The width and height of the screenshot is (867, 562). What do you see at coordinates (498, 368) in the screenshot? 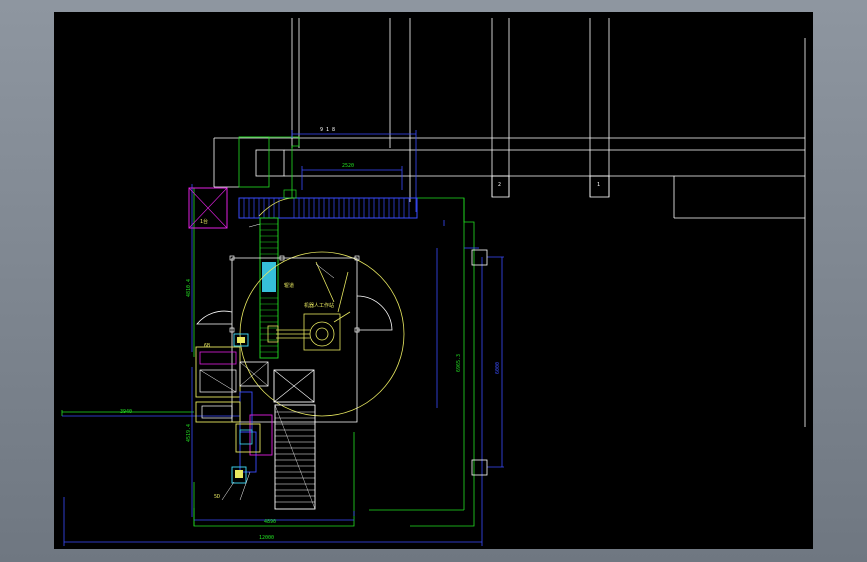
I see `dim-right-posts: 6000` at bounding box center [498, 368].